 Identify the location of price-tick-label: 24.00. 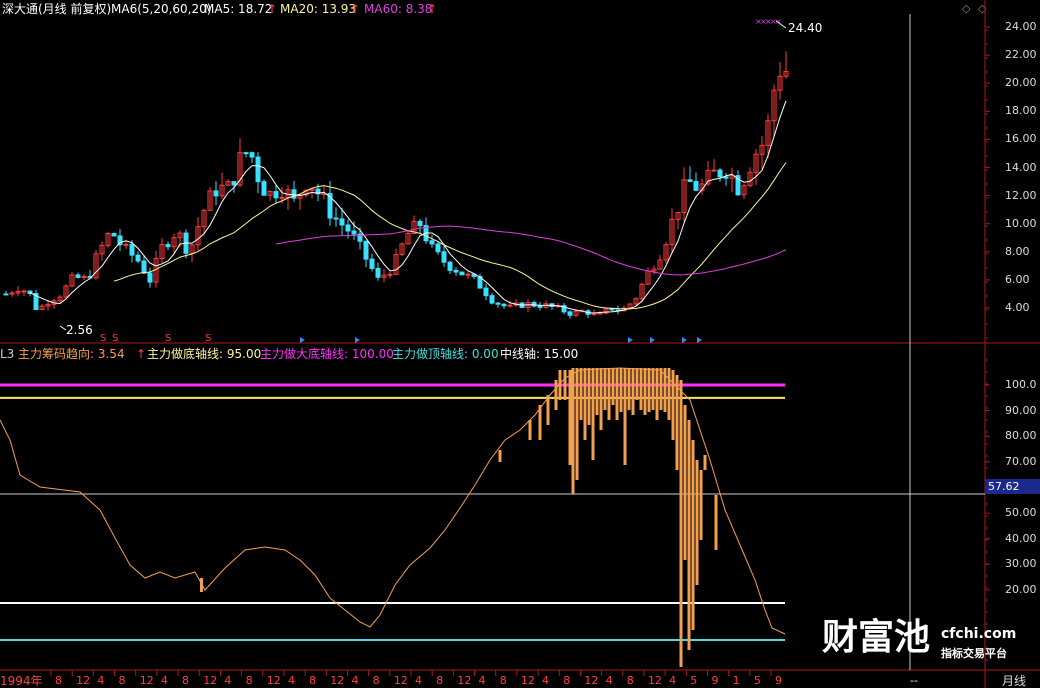
(1021, 26).